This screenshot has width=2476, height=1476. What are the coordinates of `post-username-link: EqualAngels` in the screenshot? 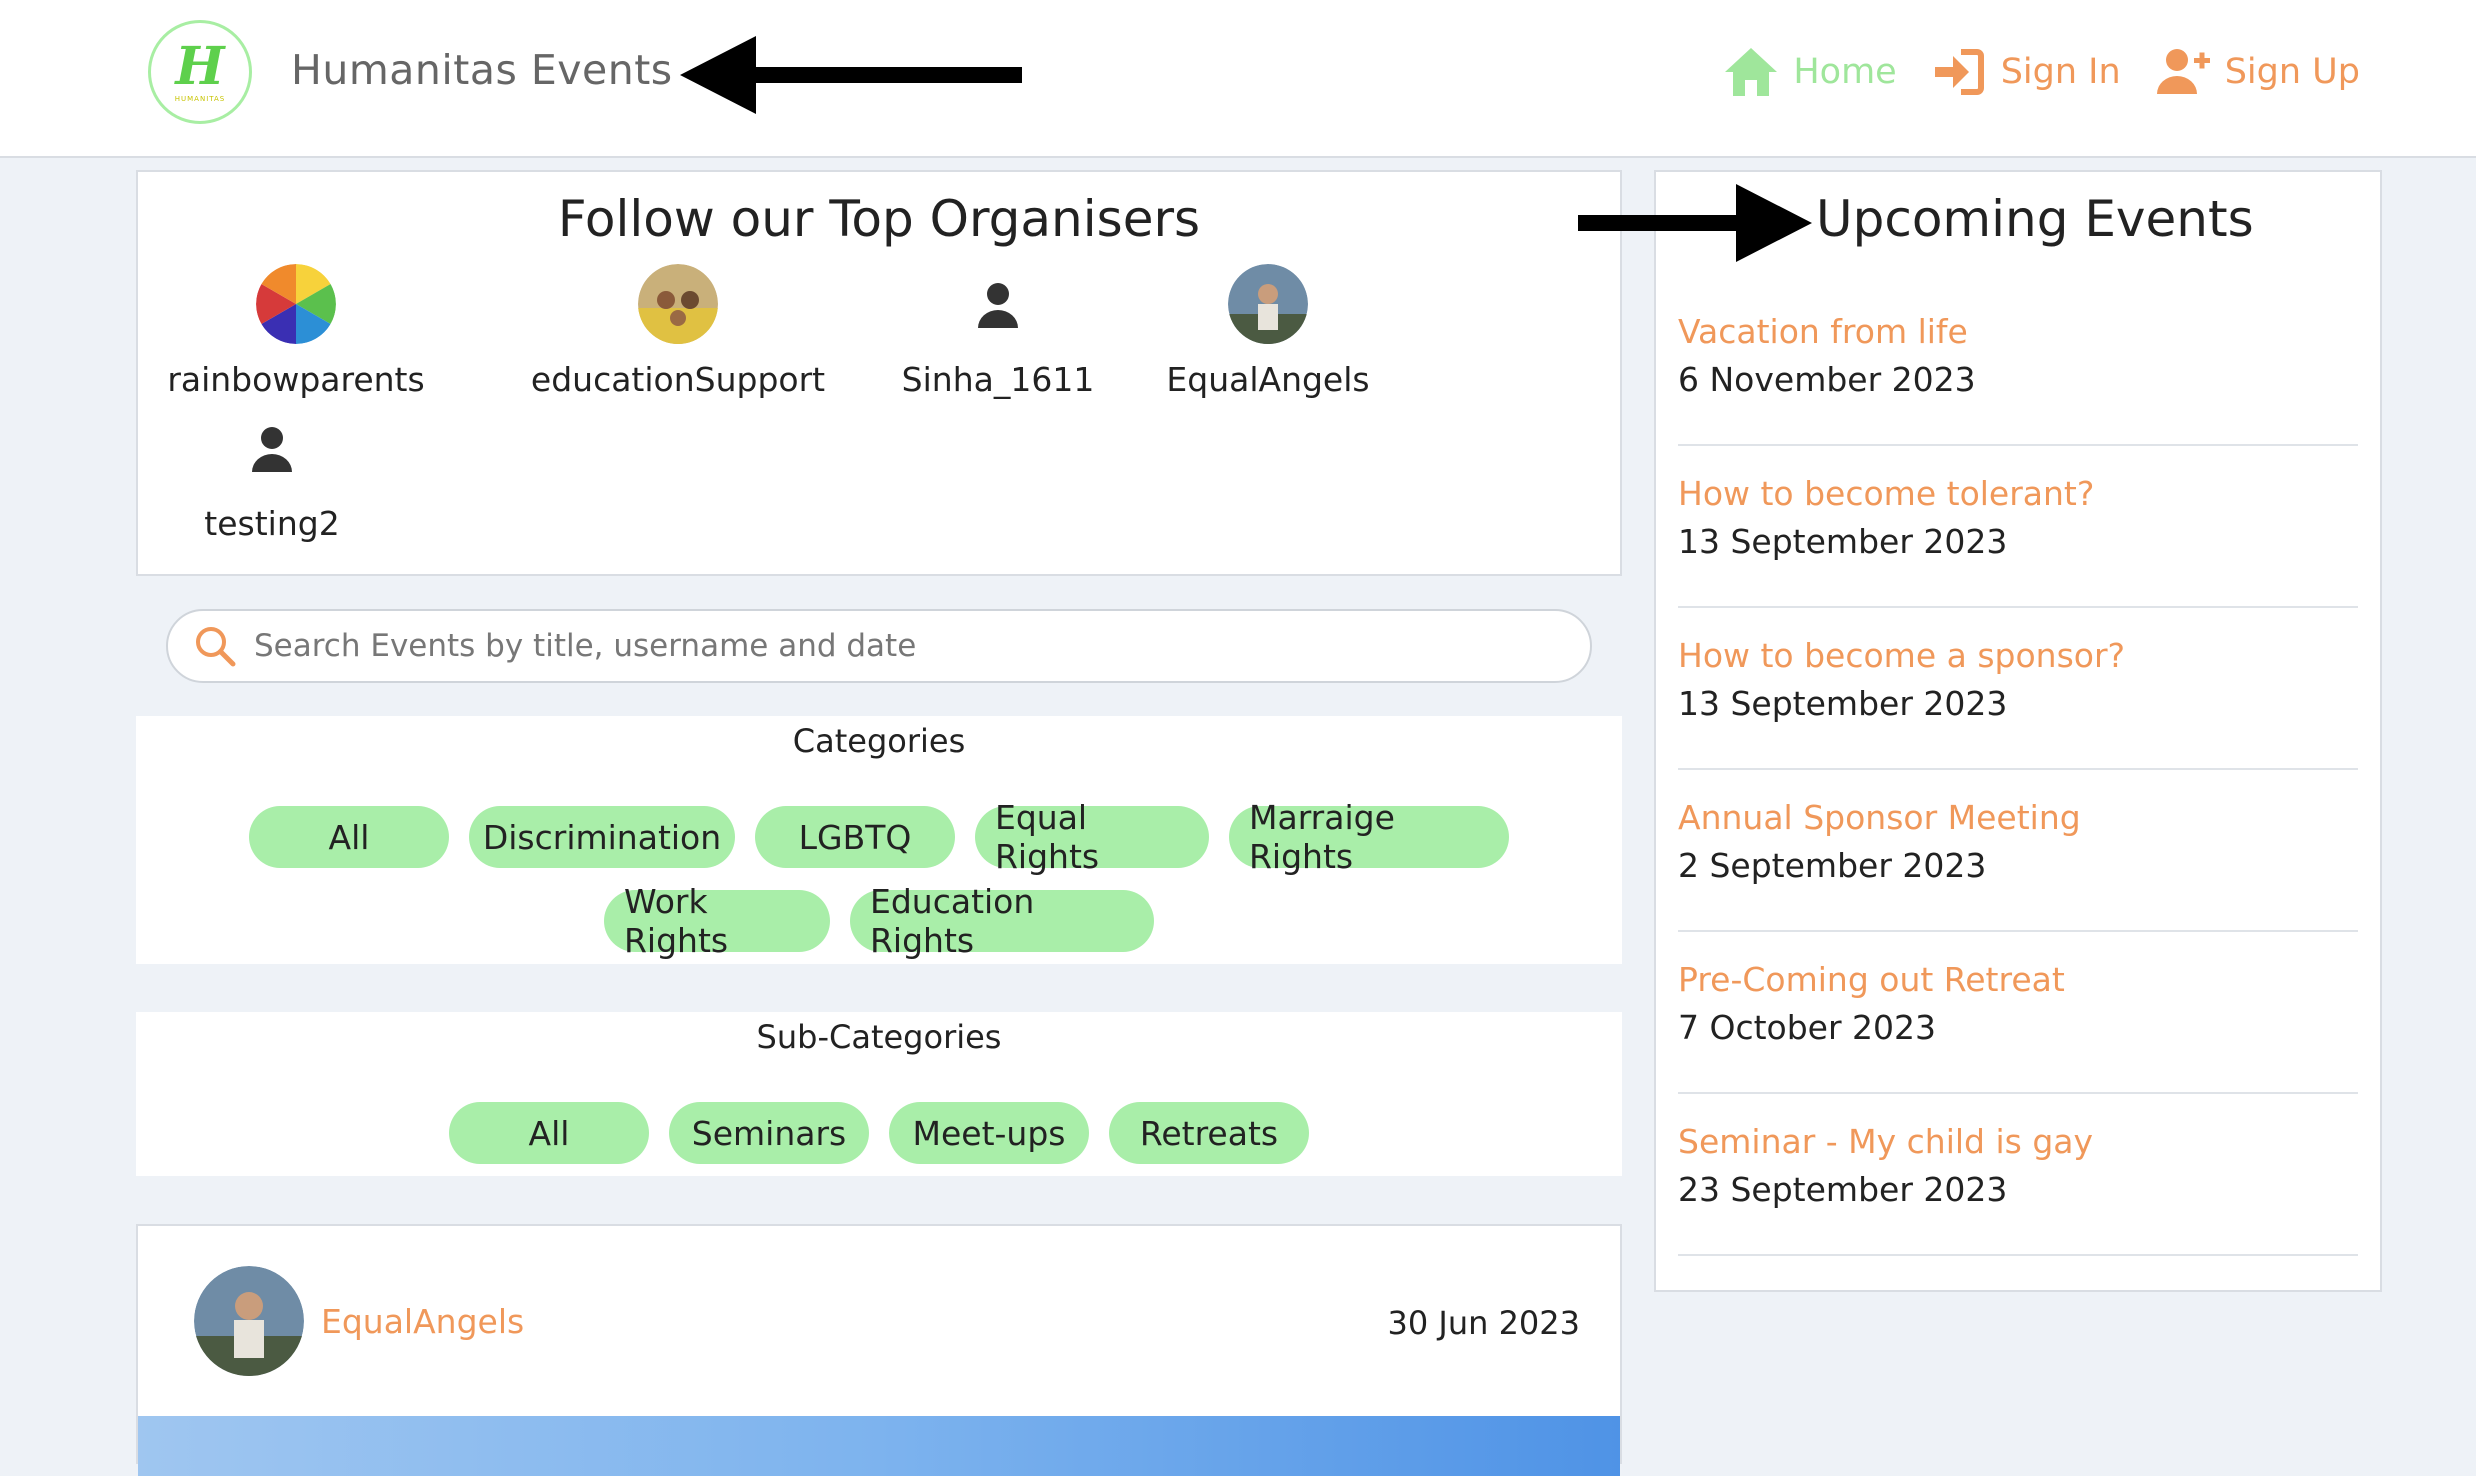 It's located at (422, 1321).